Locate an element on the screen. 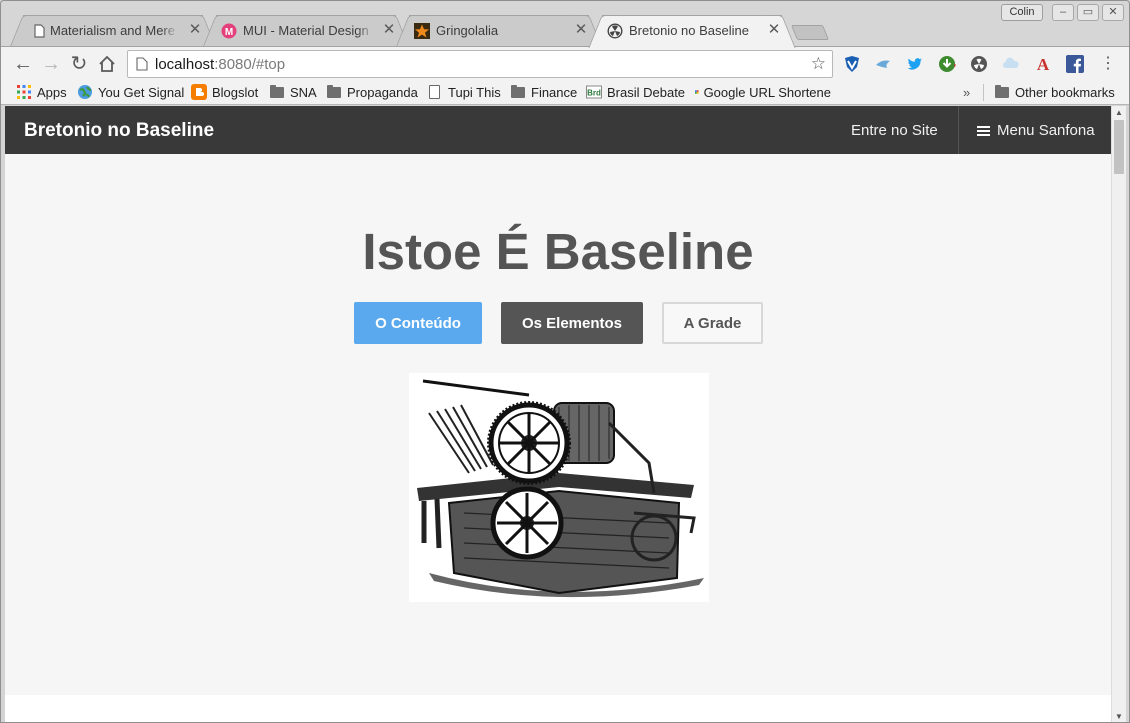  google-icon is located at coordinates (697, 92).